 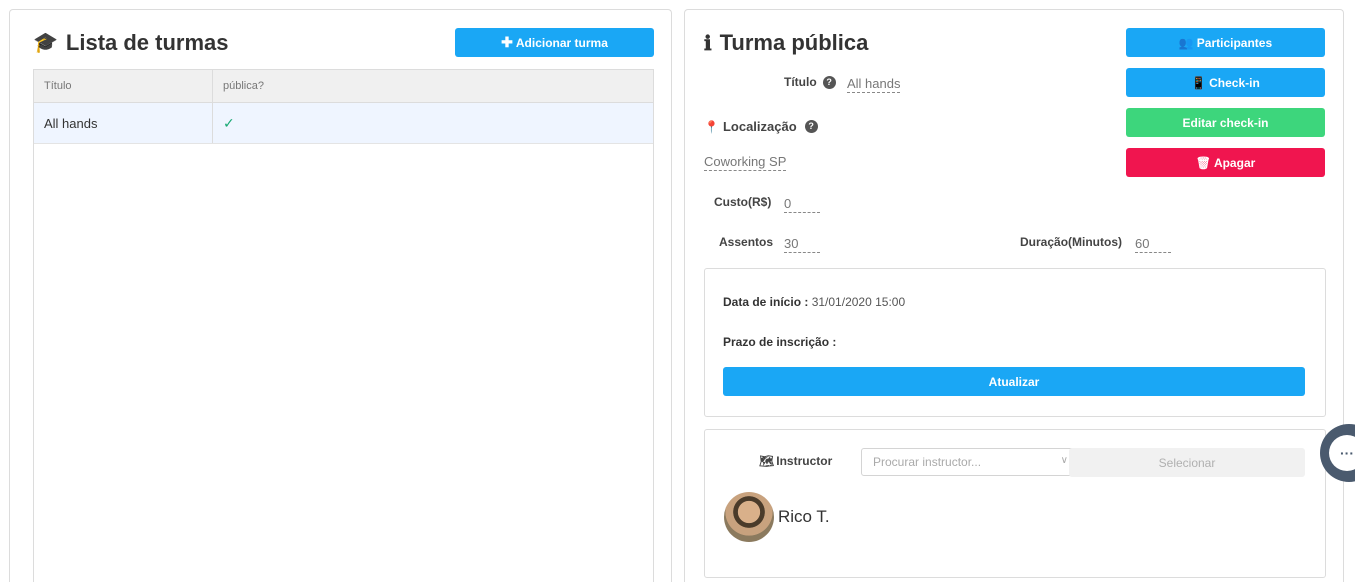 I want to click on select-instructor-button: Selecionar, so click(x=1187, y=462).